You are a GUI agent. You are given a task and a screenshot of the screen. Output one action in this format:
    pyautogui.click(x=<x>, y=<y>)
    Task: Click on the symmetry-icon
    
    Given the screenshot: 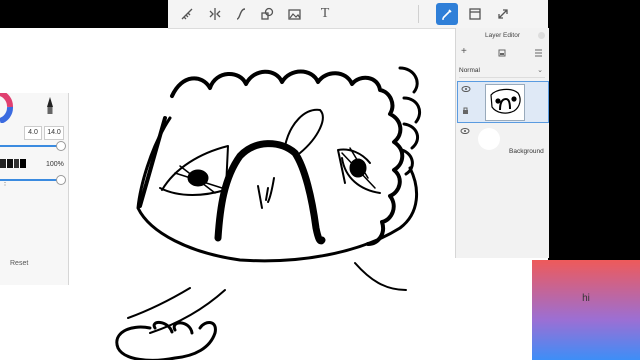 What is the action you would take?
    pyautogui.click(x=215, y=14)
    